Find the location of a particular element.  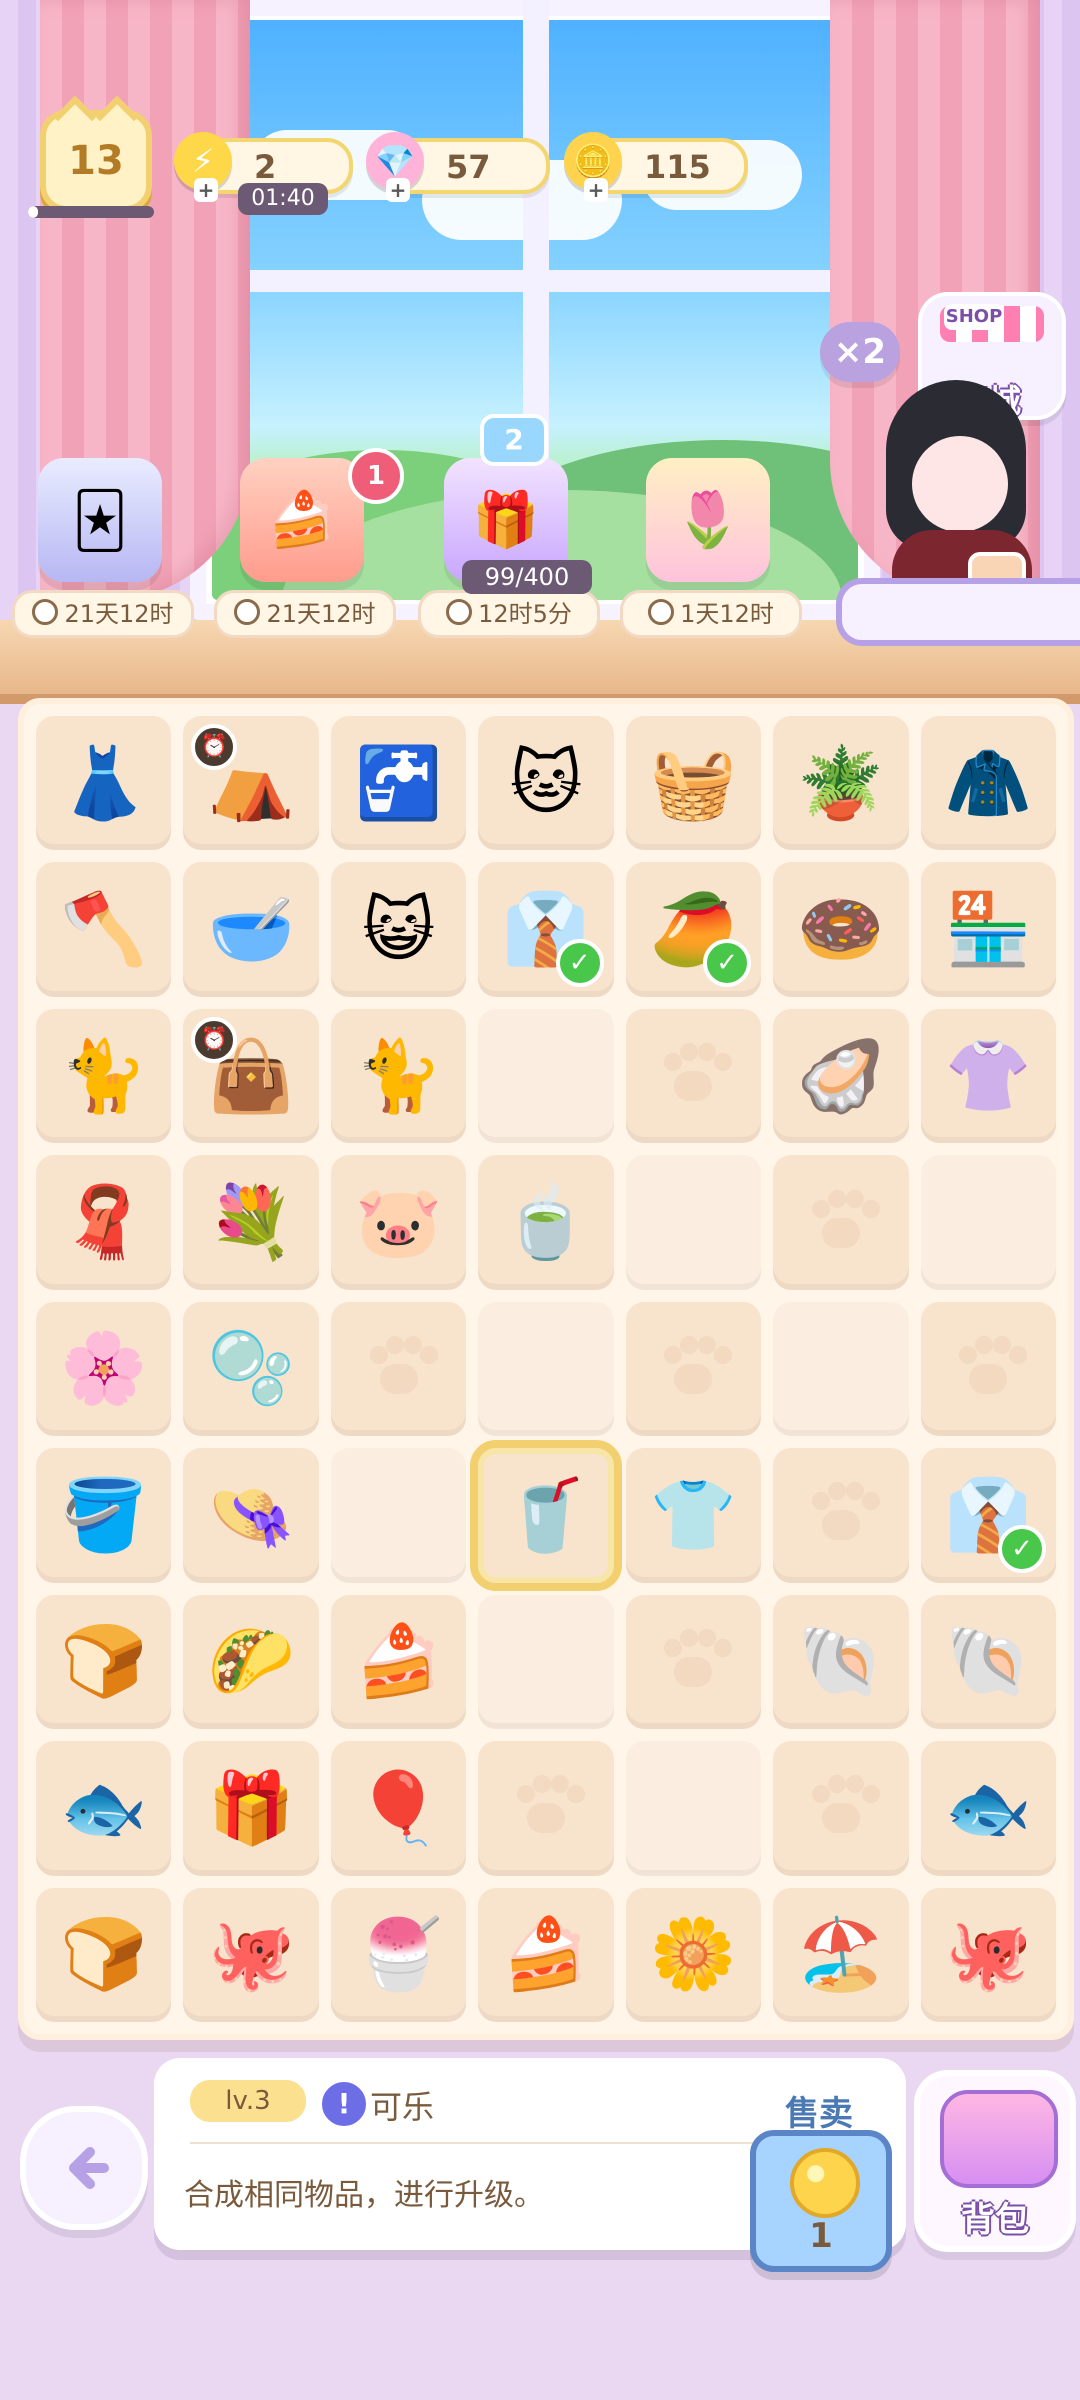

board-cell: 🫧 is located at coordinates (251, 1369).